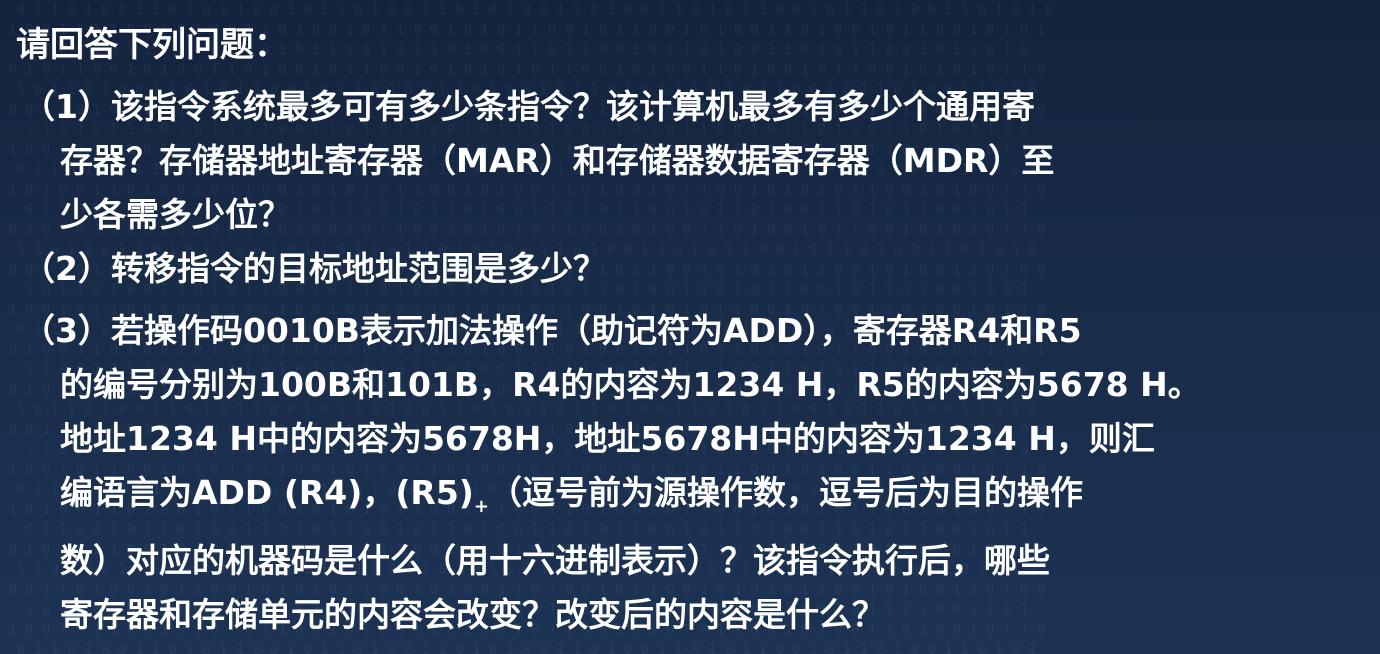  What do you see at coordinates (697, 269) in the screenshot?
I see `question-2: （2）转移指令的目标地址范围是多少？` at bounding box center [697, 269].